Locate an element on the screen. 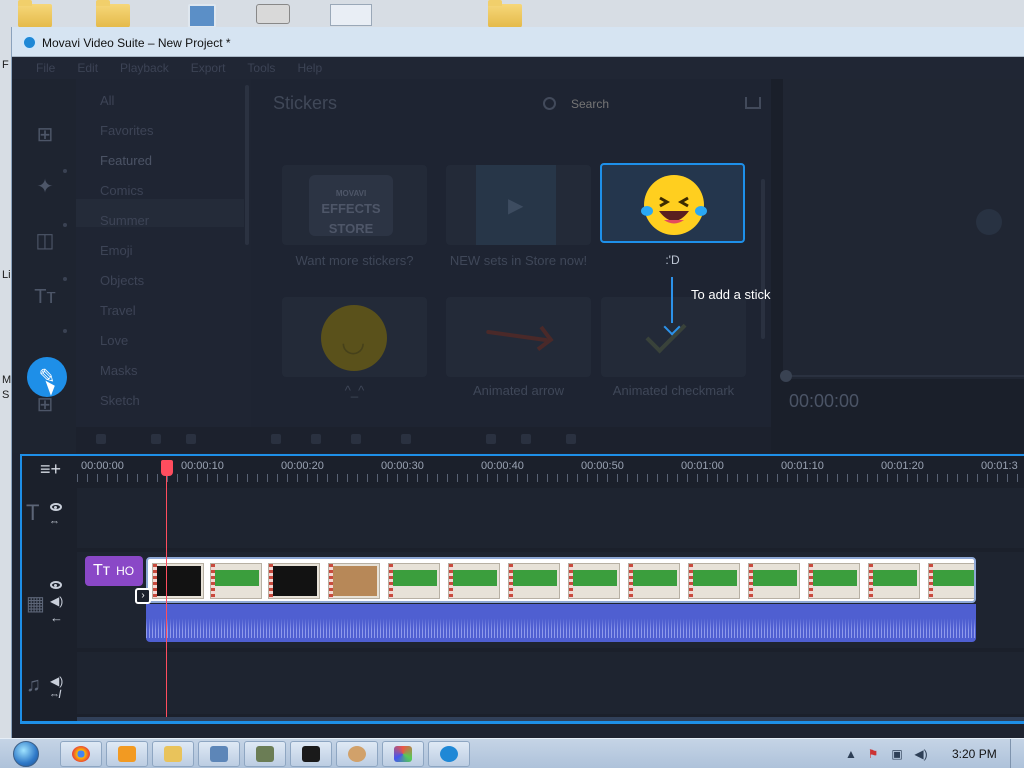 Image resolution: width=1024 pixels, height=768 pixels. animated-checkmark-sticker is located at coordinates (673, 337).